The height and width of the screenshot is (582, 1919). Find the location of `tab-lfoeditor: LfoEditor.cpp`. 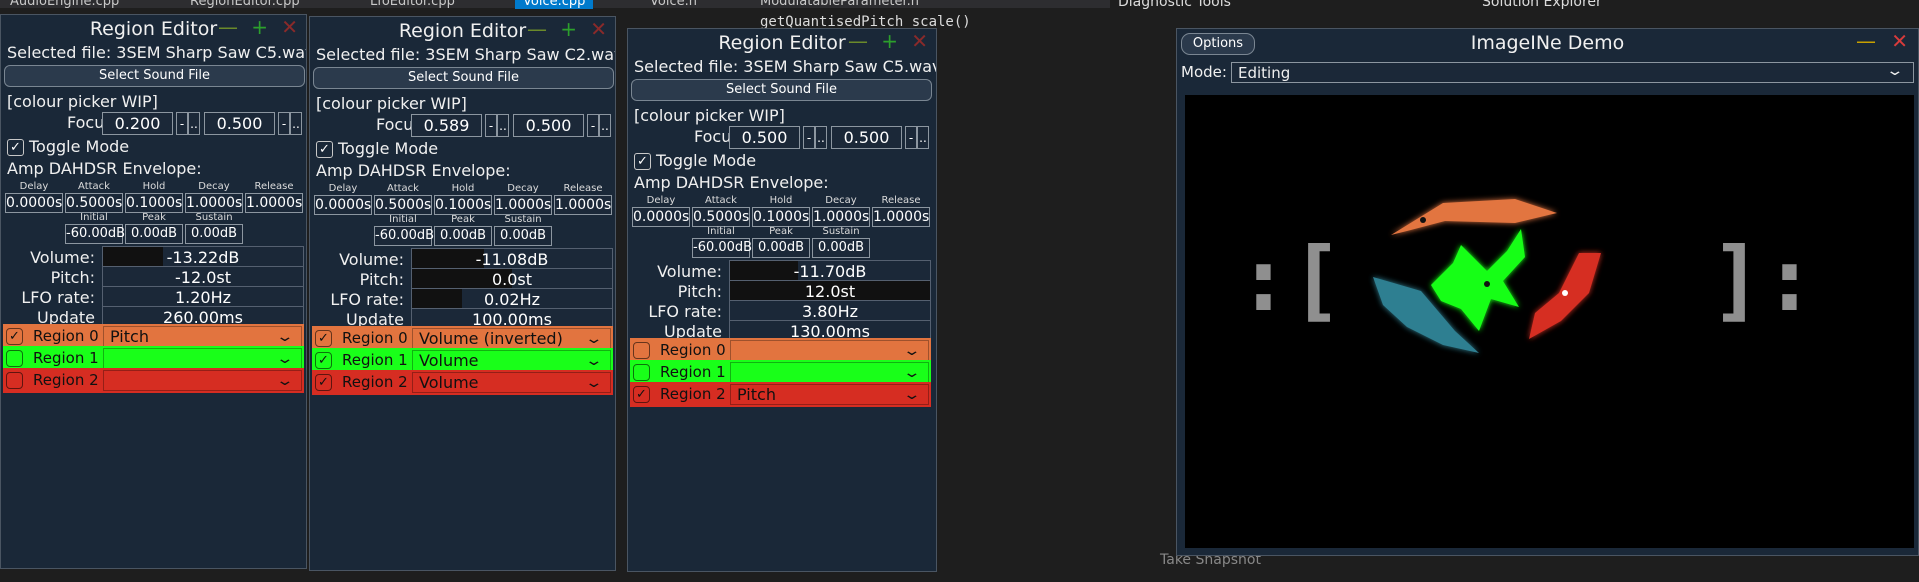

tab-lfoeditor: LfoEditor.cpp is located at coordinates (412, 4).